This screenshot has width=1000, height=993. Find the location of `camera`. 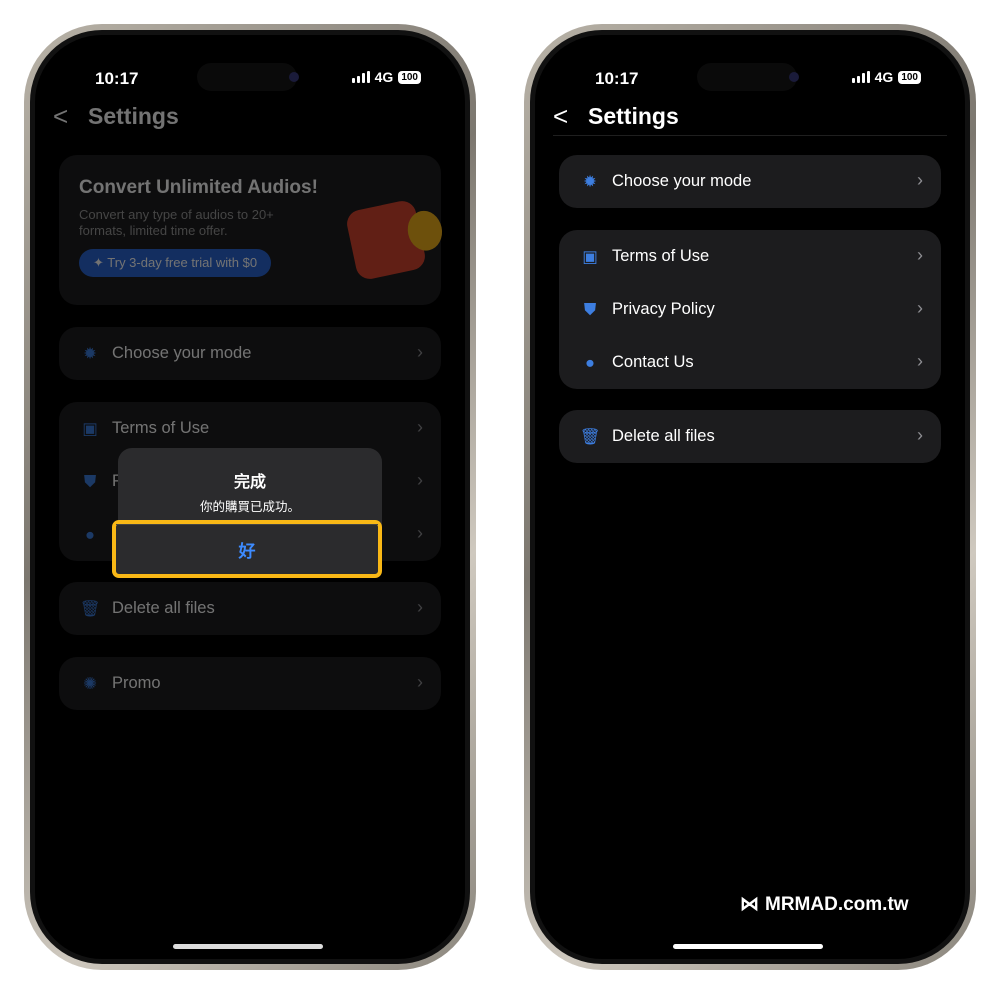

camera is located at coordinates (794, 77).